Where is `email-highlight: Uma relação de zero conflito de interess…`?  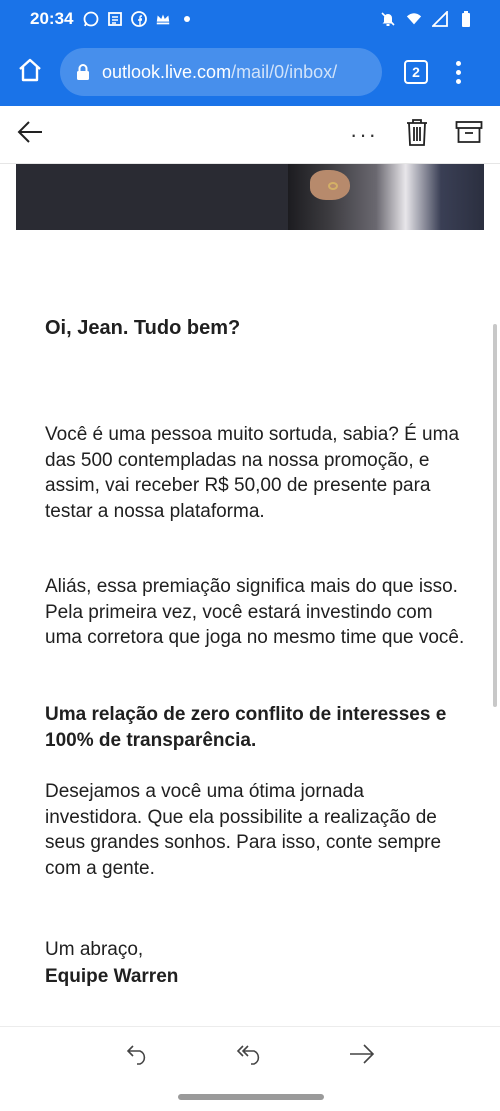
email-highlight: Uma relação de zero conflito de interess… is located at coordinates (246, 727).